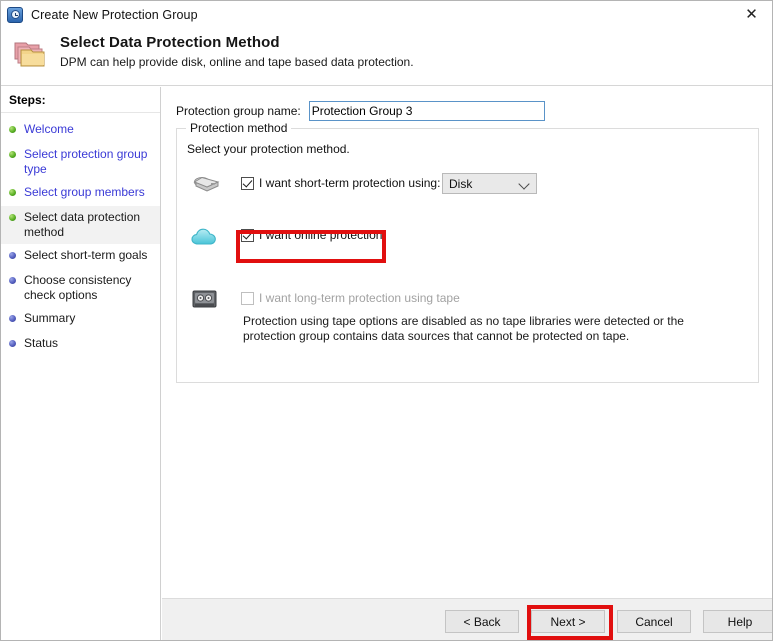 The width and height of the screenshot is (773, 641). What do you see at coordinates (86, 161) in the screenshot?
I see `step-label: Select protection group type` at bounding box center [86, 161].